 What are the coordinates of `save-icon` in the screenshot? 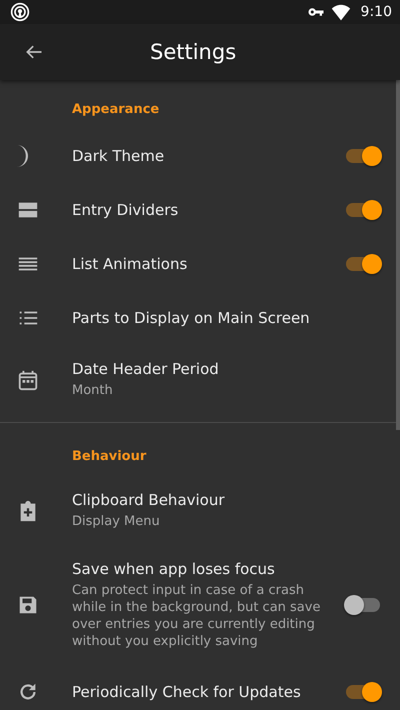 It's located at (28, 605).